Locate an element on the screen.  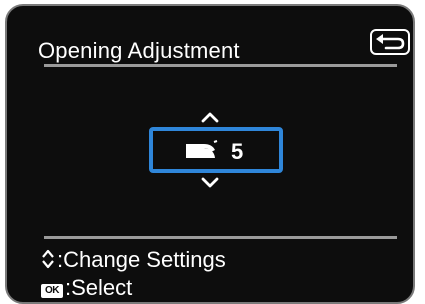
help-divider is located at coordinates (220, 237).